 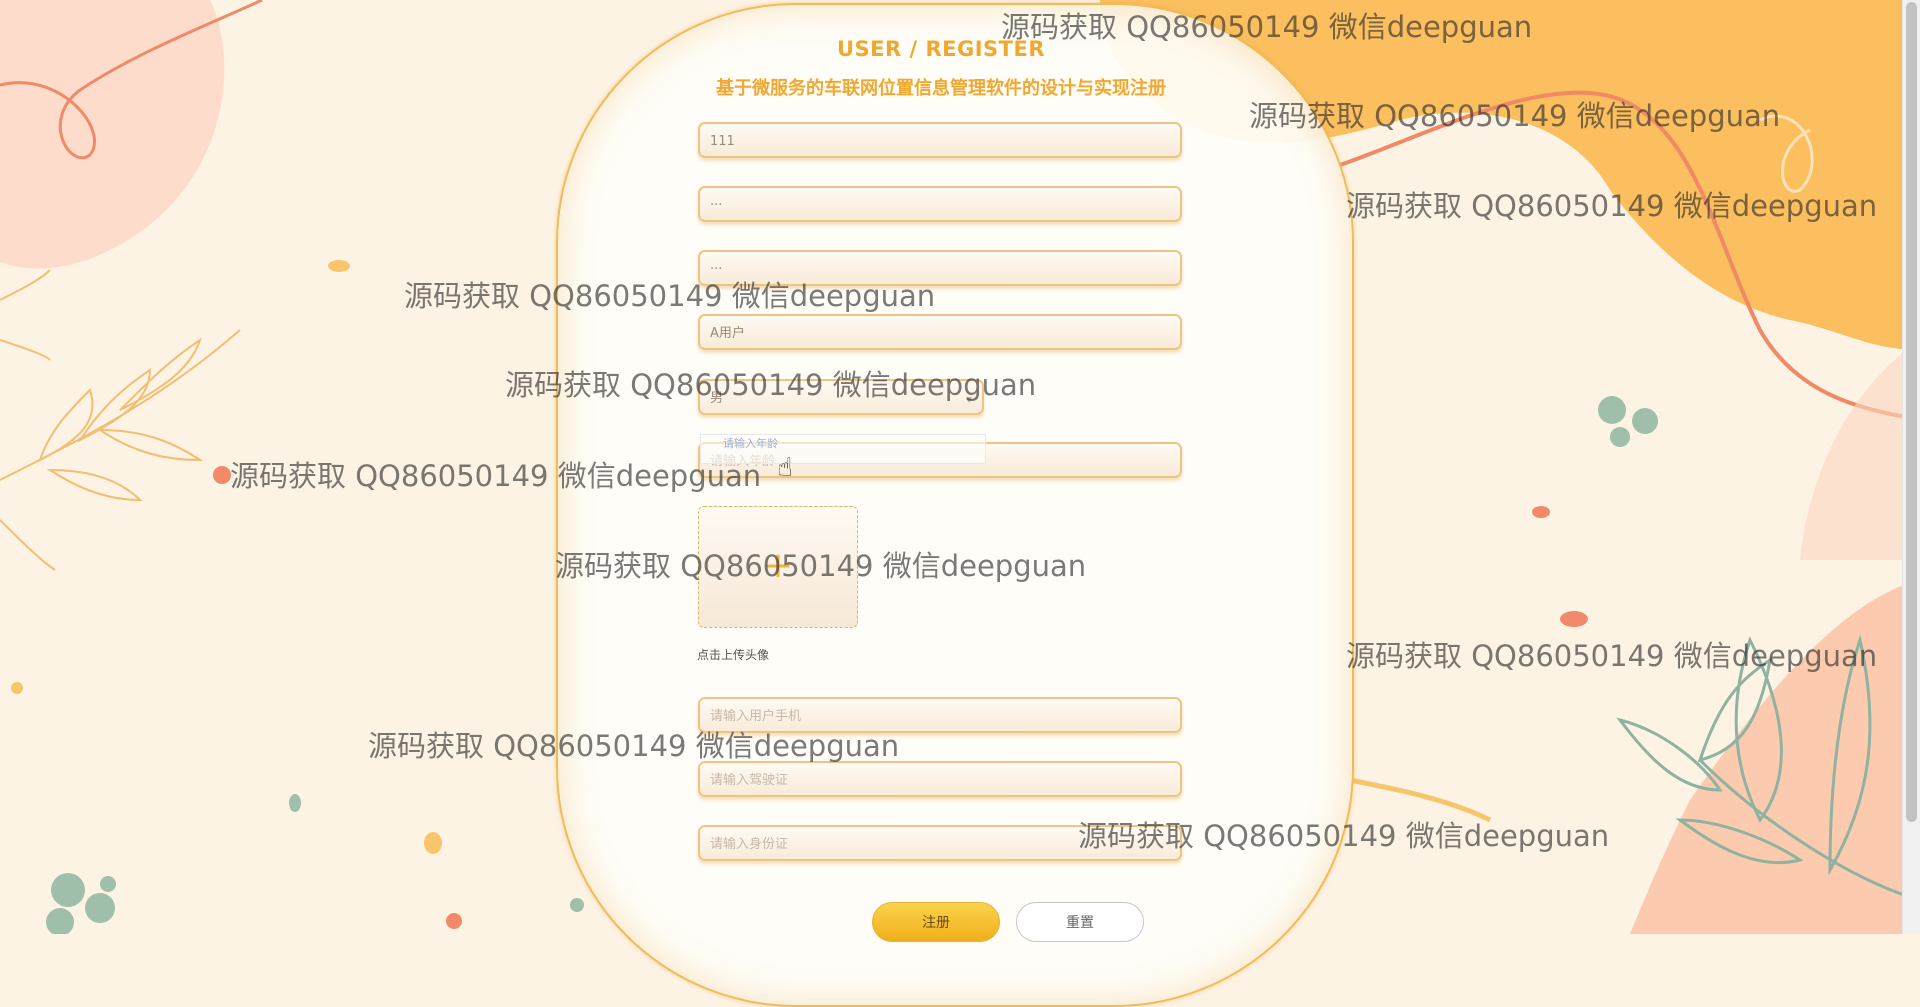 I want to click on page-title-en: USER / REGISTER, so click(x=940, y=49).